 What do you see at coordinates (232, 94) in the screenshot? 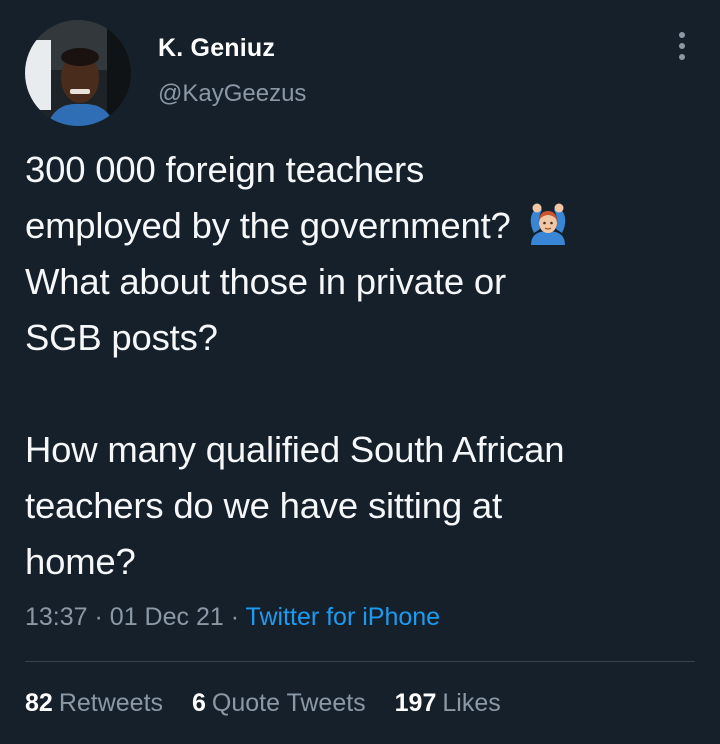
I see `user-handle: @KayGeezus` at bounding box center [232, 94].